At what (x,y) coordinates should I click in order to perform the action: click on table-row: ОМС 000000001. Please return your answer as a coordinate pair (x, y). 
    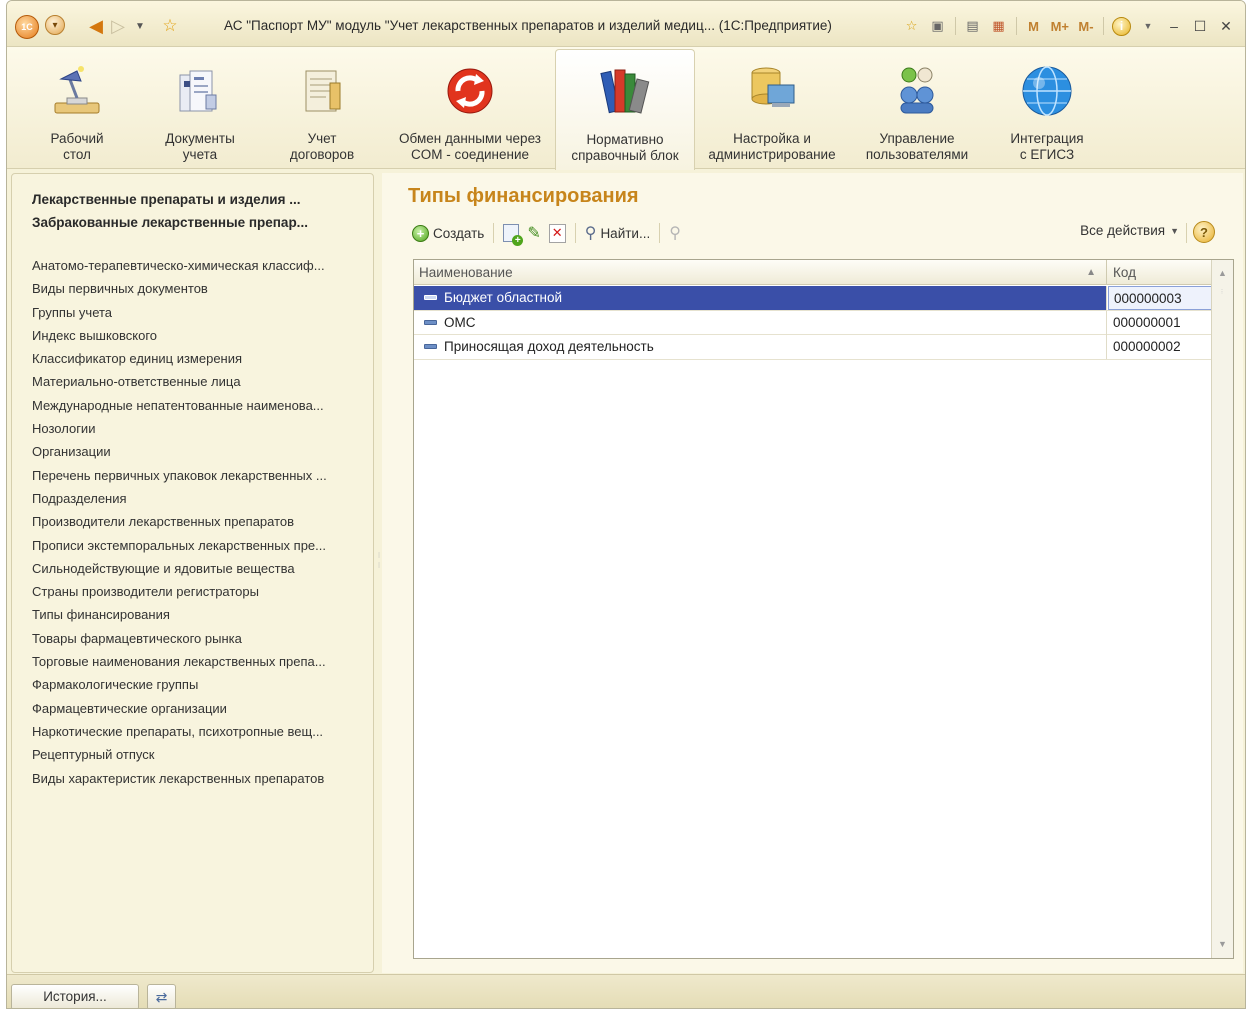
    Looking at the image, I should click on (813, 322).